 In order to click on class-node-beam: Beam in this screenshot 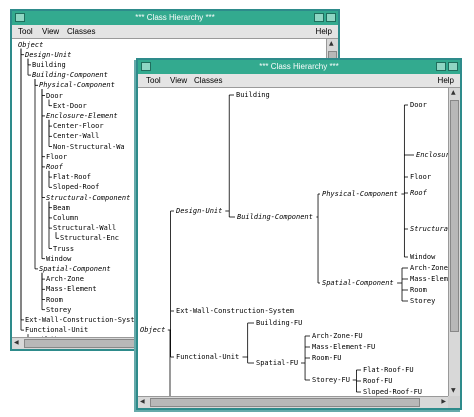, I will do `click(61, 208)`.